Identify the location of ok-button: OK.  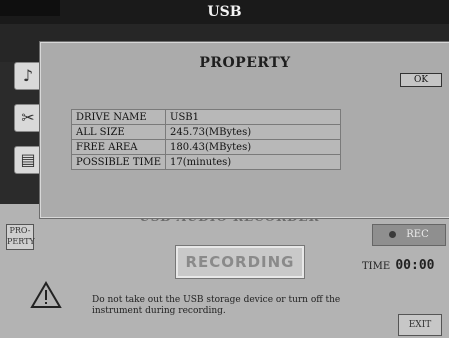
(421, 80).